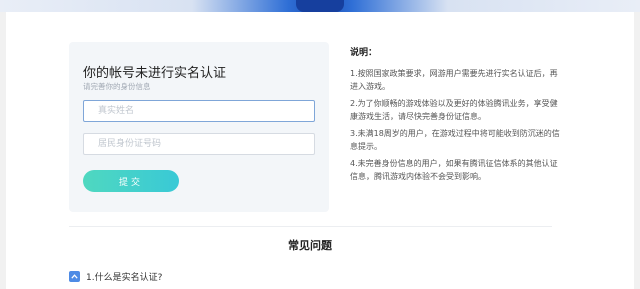  Describe the element at coordinates (310, 226) in the screenshot. I see `section-divider` at that location.